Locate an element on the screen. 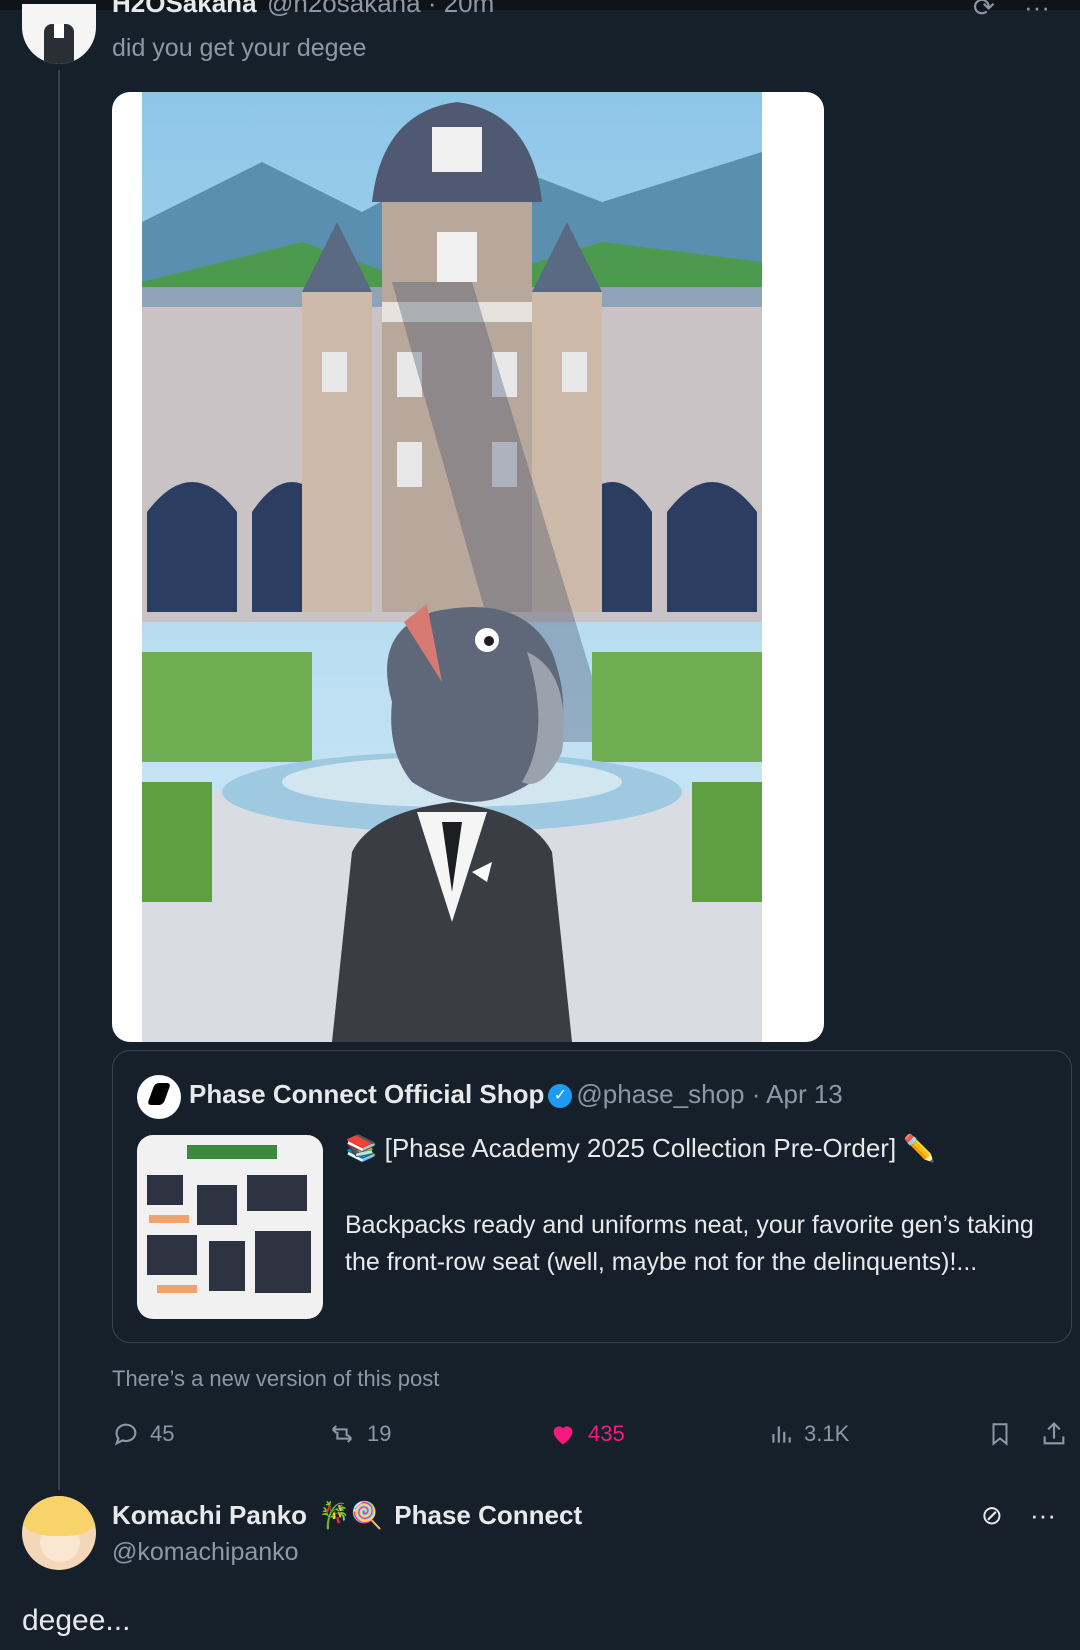  heart-icon is located at coordinates (563, 1435).